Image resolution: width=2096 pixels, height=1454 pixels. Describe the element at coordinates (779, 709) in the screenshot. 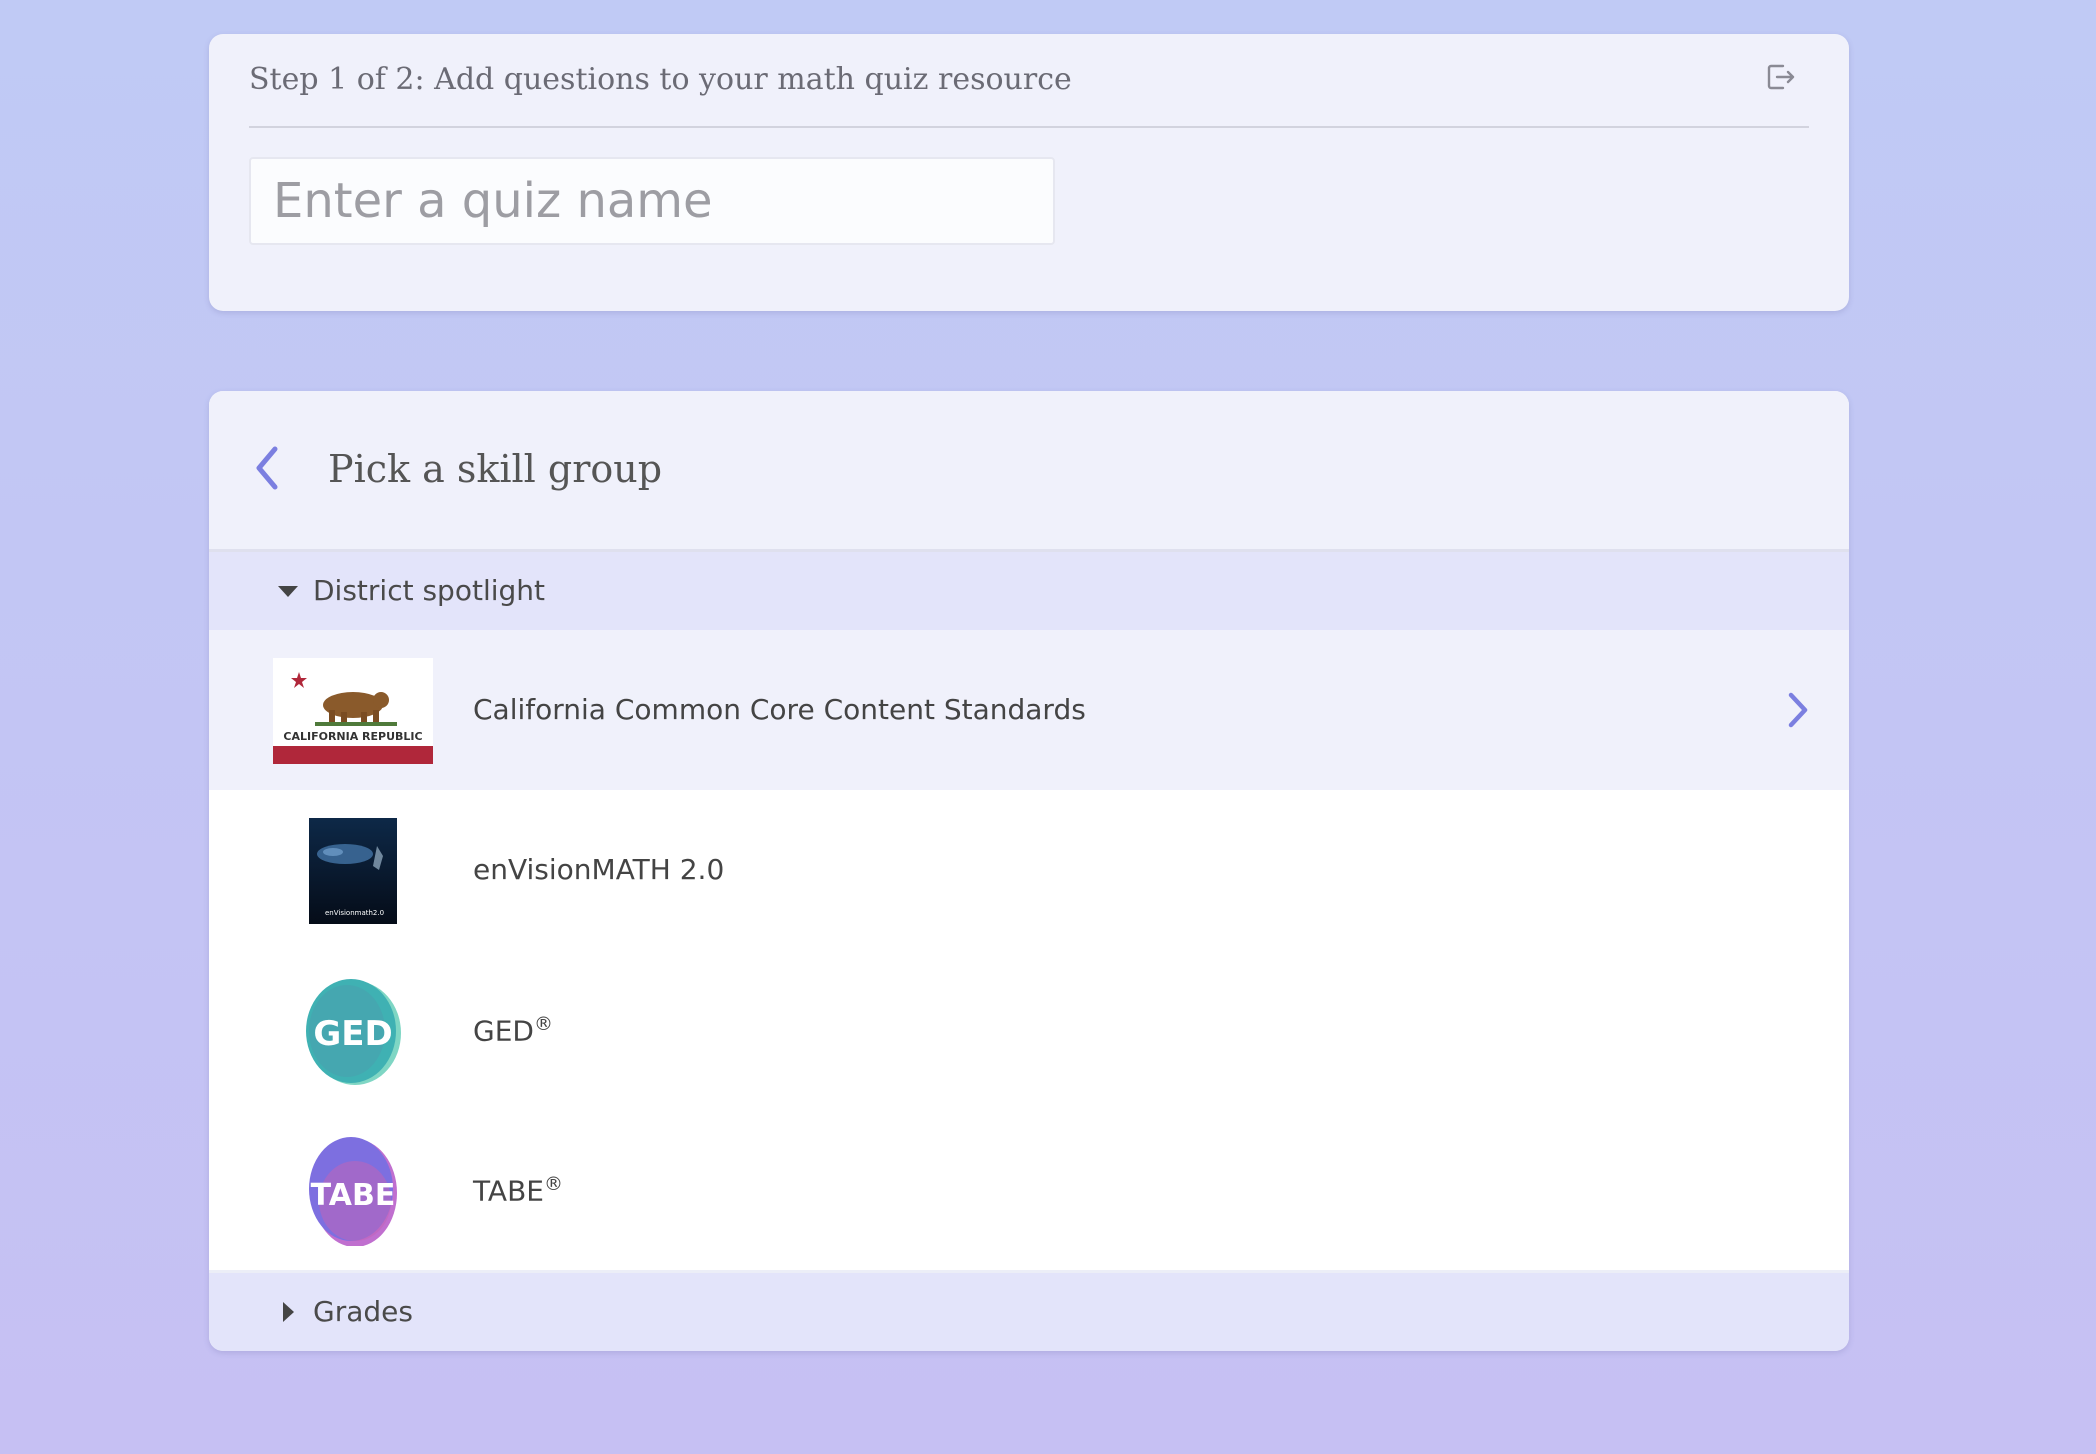

I see `item-label: California Common Core Content Standards` at that location.